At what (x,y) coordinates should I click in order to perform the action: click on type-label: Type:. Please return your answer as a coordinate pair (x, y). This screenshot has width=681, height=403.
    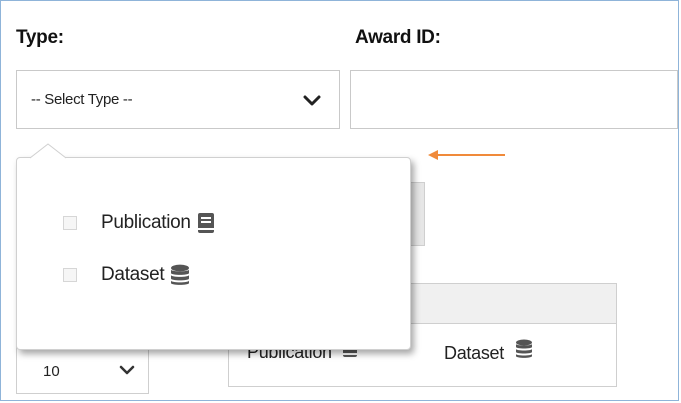
    Looking at the image, I should click on (40, 37).